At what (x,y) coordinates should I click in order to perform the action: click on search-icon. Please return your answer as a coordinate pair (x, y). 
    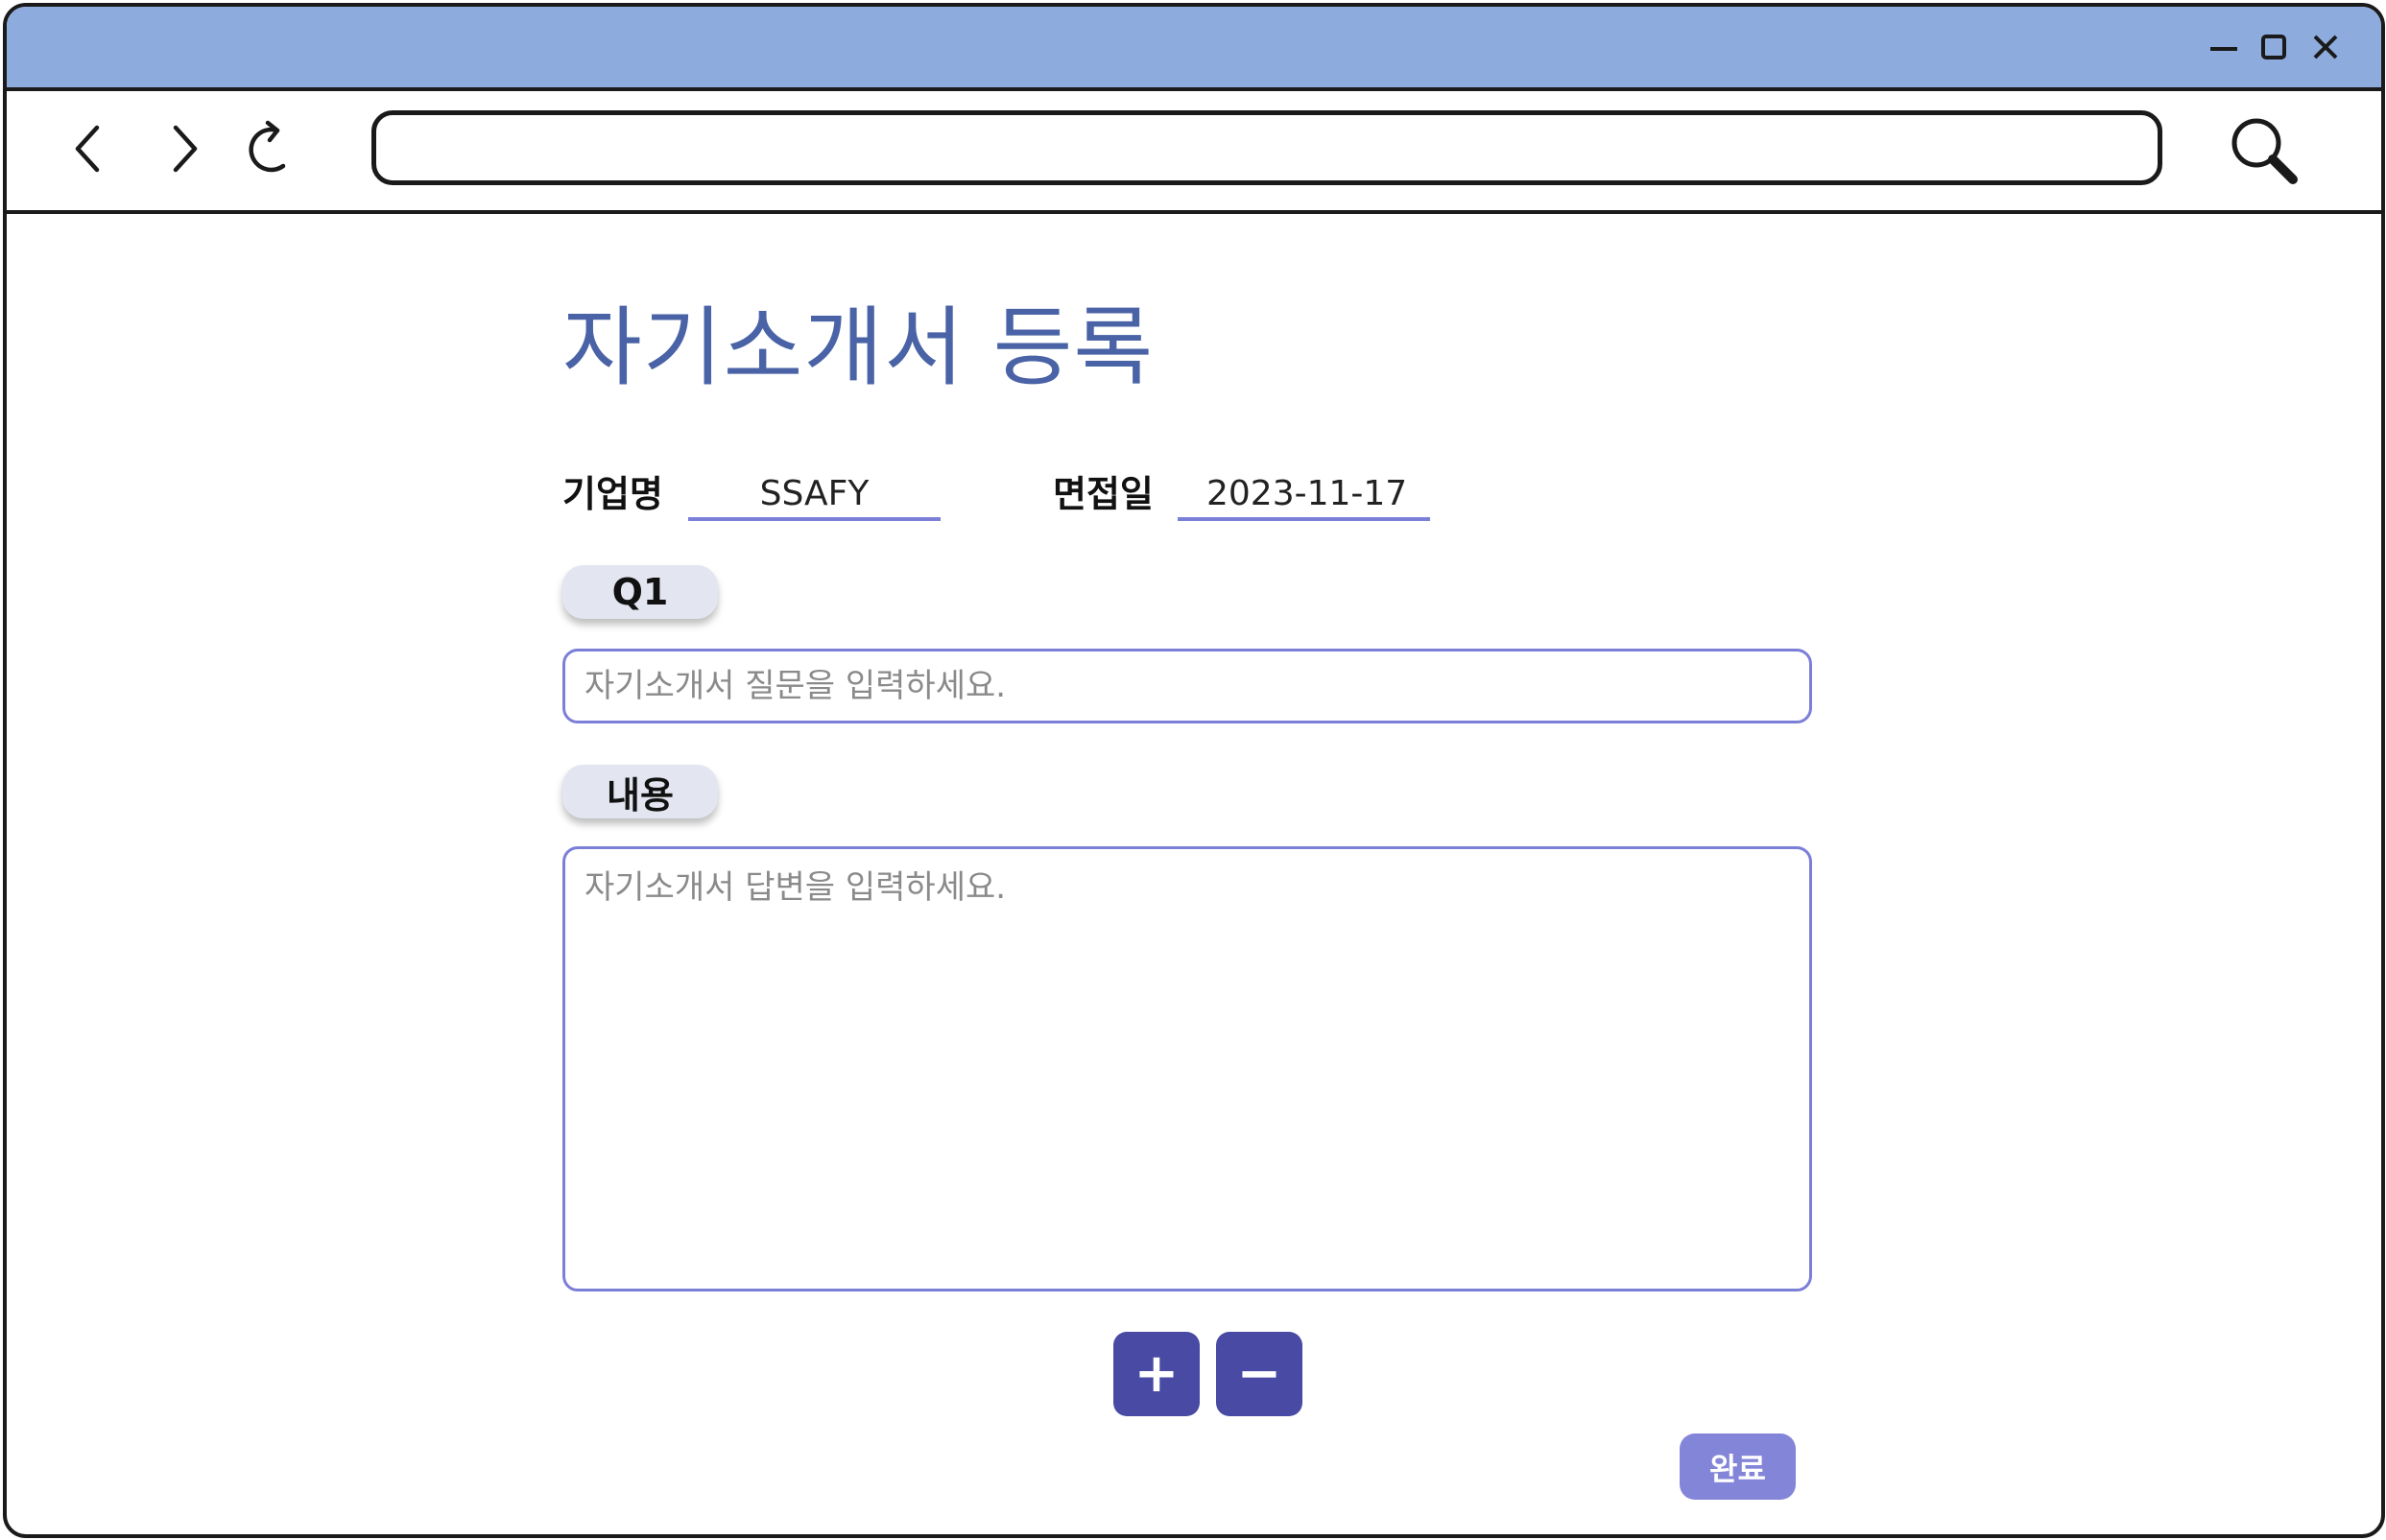
    Looking at the image, I should click on (2264, 150).